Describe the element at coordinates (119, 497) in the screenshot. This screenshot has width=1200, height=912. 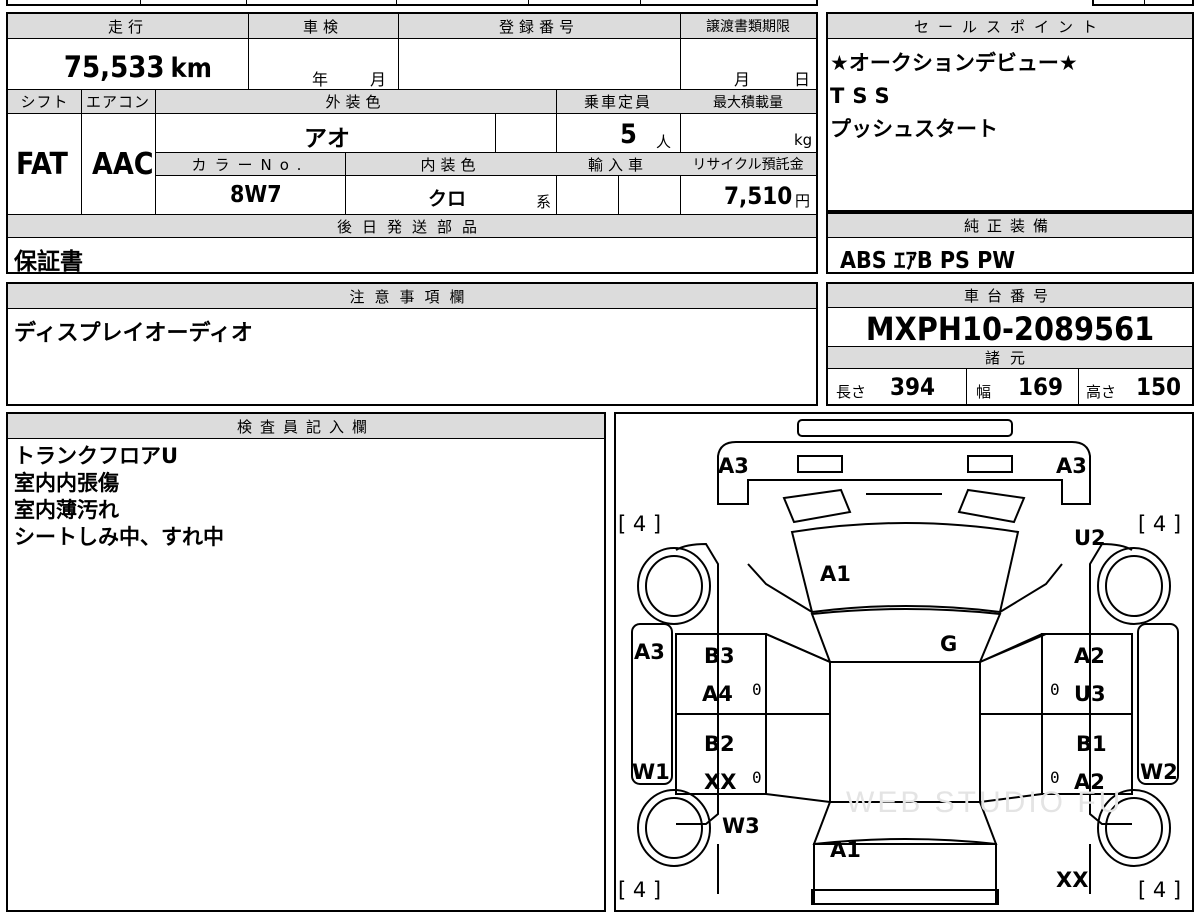
I see `inspector-lines: トランクフロアU 室内内張傷 室内薄汚れ シートしみ中、すれ中` at that location.